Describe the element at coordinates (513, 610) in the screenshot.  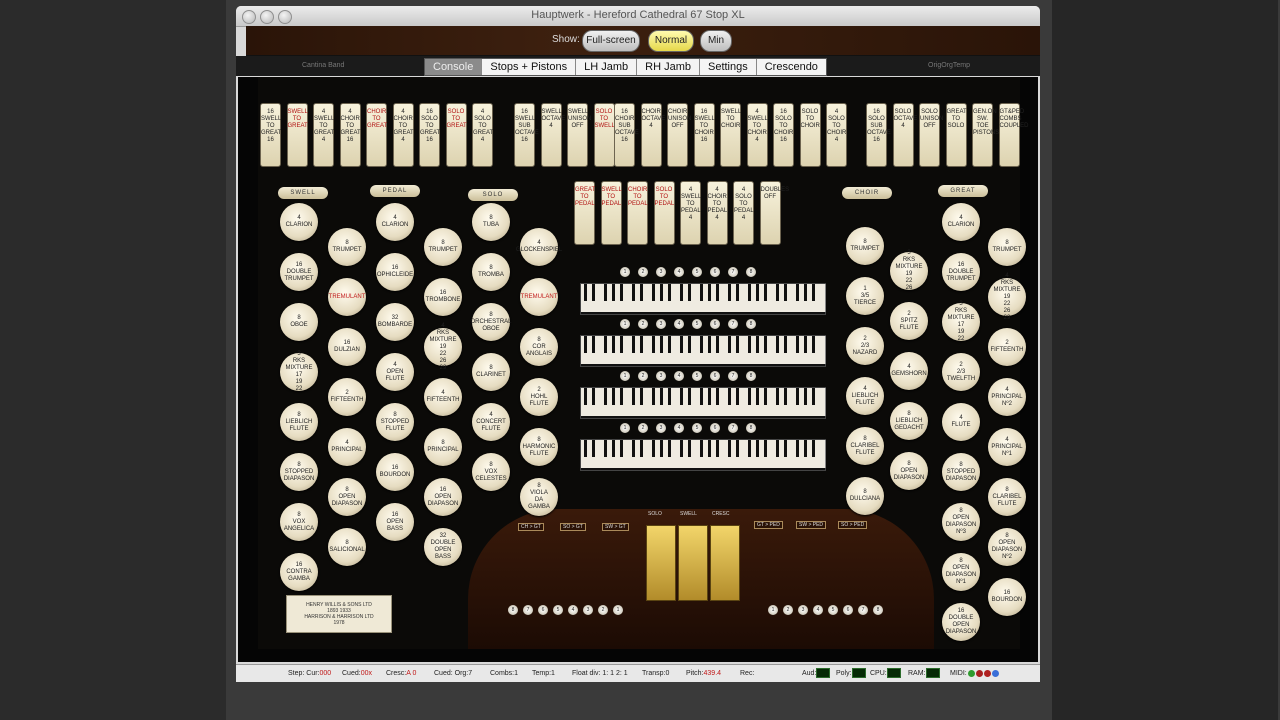
I see `pedal-piston-left: 8` at that location.